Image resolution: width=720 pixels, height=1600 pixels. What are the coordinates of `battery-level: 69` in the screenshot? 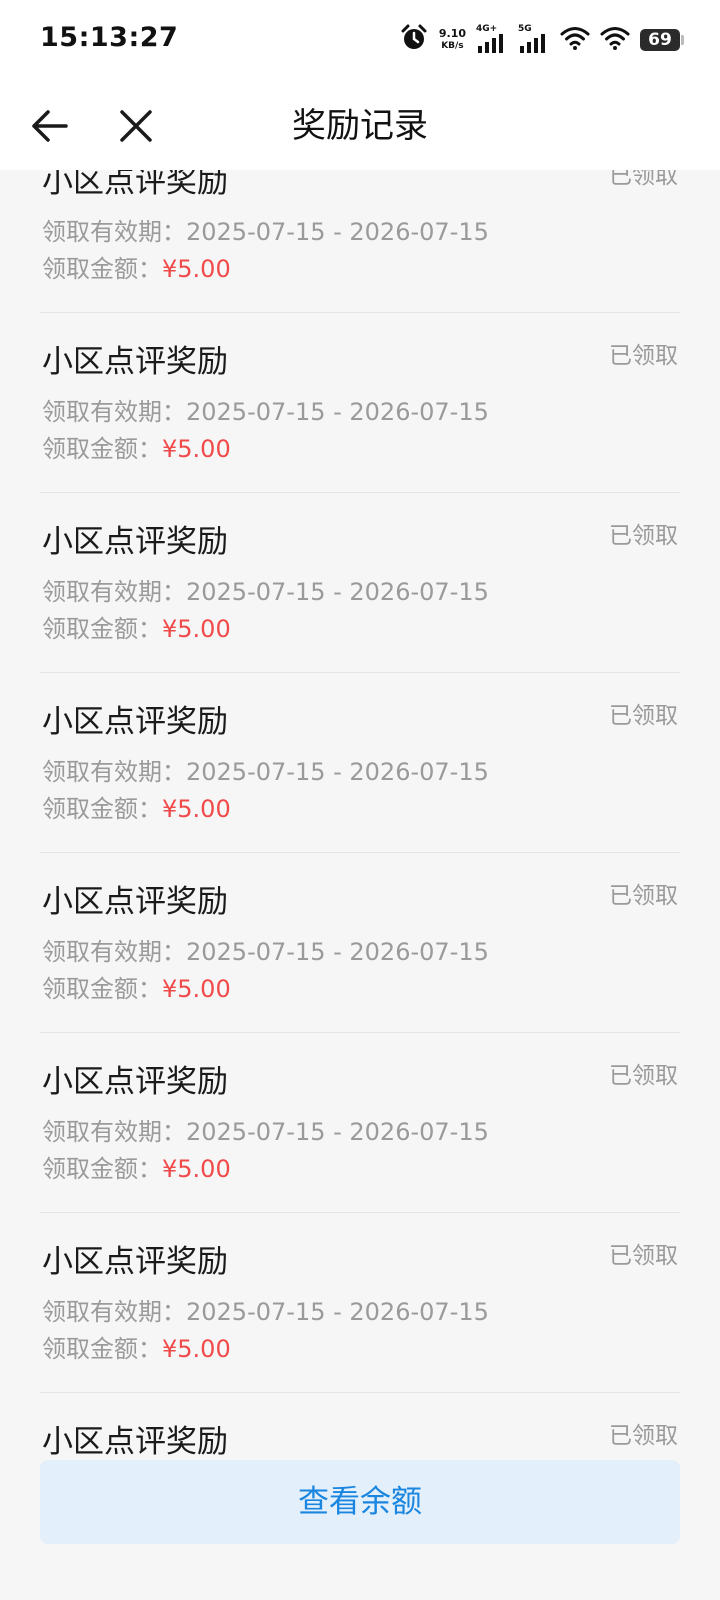 It's located at (660, 40).